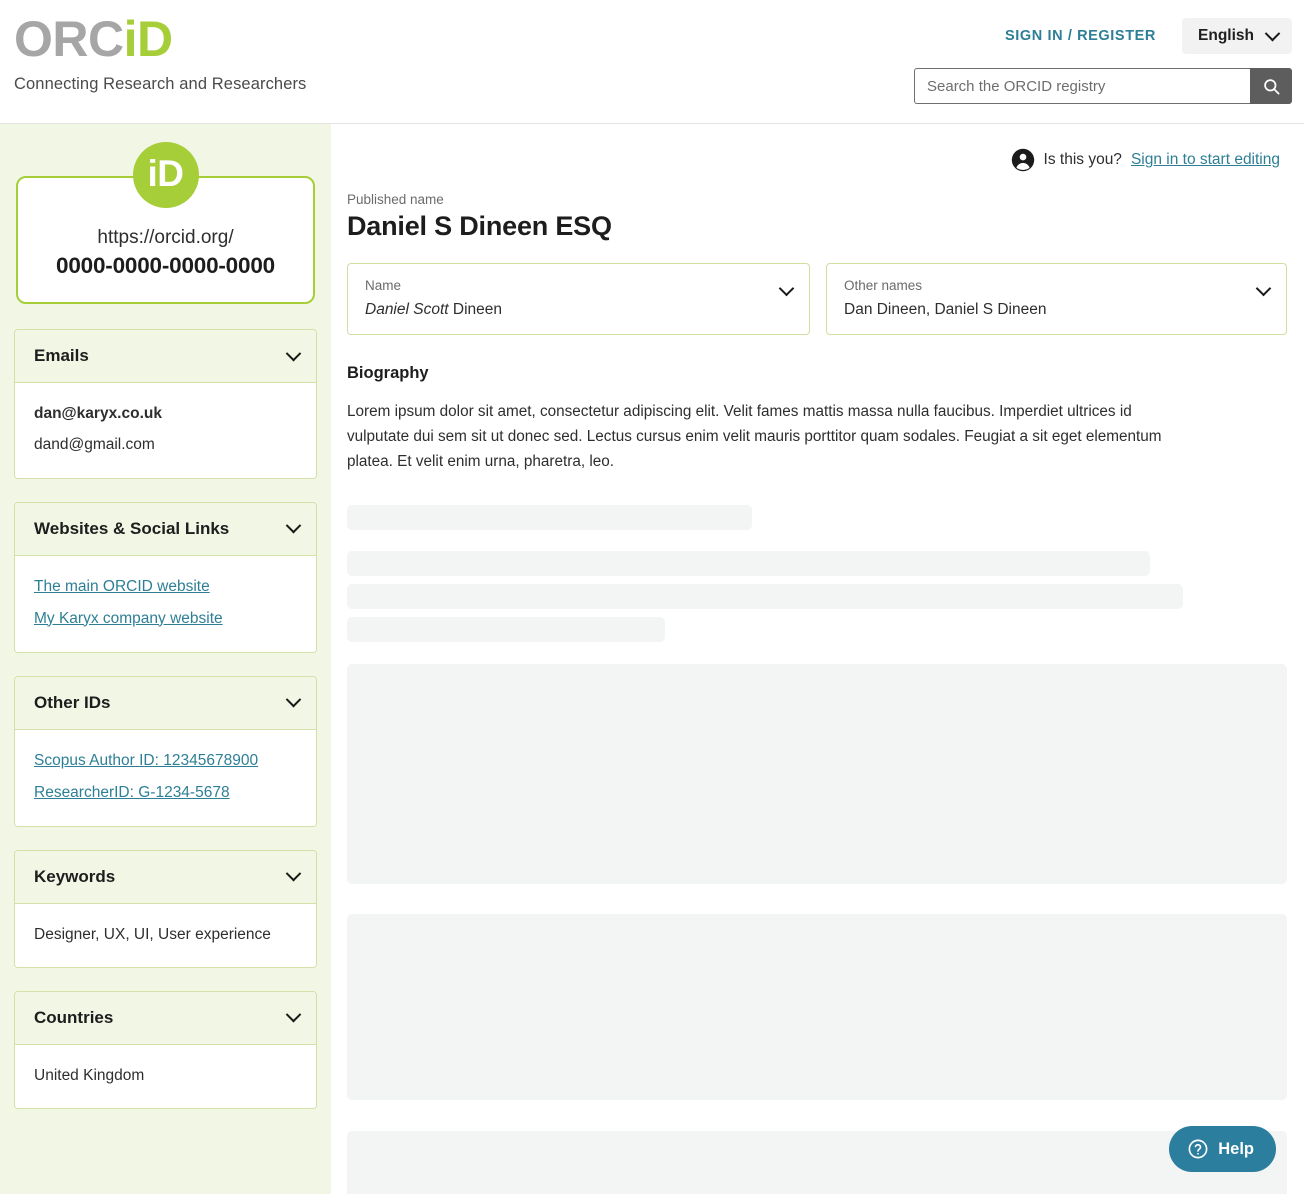 Image resolution: width=1304 pixels, height=1194 pixels. Describe the element at coordinates (1205, 160) in the screenshot. I see `sign-in-to-edit-link: Sign in to start editing` at that location.